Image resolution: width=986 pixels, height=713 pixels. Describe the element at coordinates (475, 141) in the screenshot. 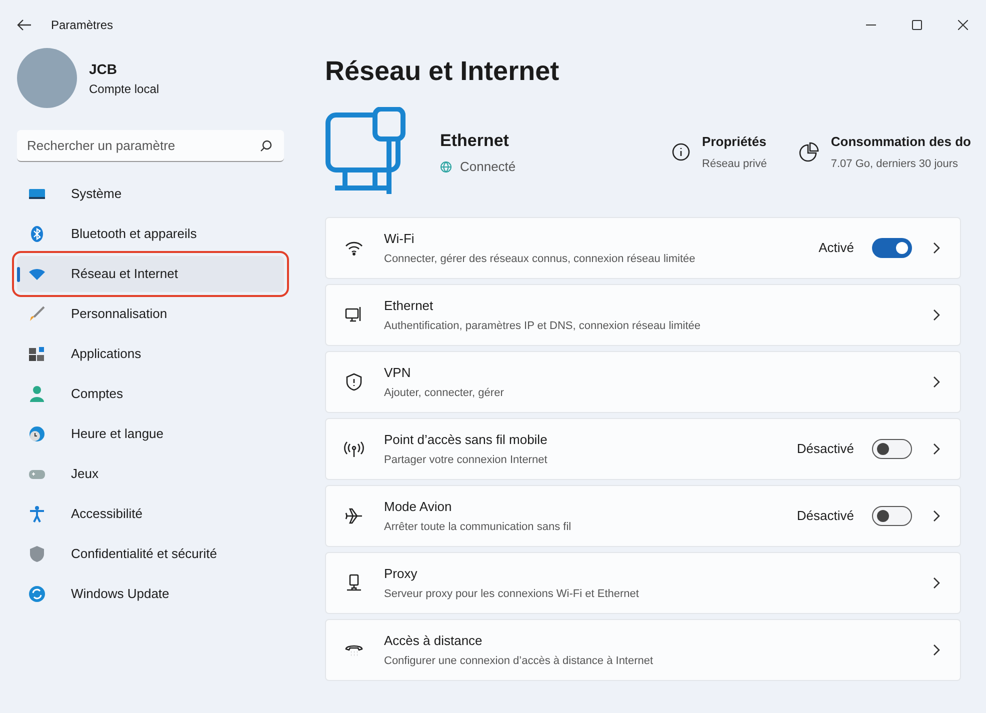

I see `connection-name: Ethernet` at that location.